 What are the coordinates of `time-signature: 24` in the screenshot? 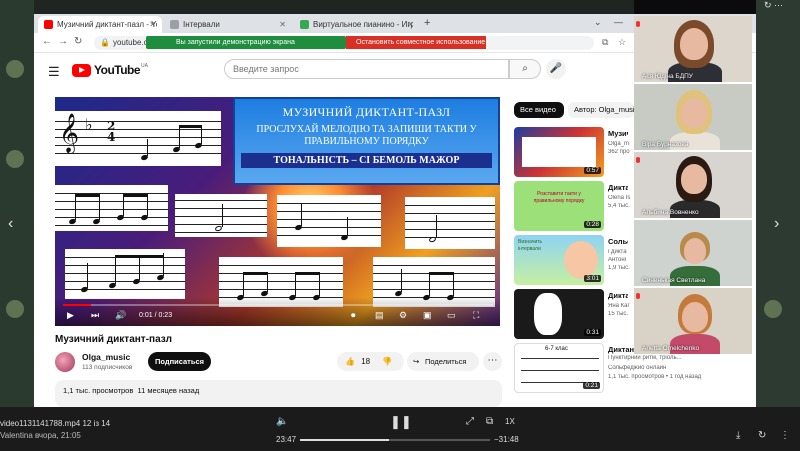 It's located at (111, 131).